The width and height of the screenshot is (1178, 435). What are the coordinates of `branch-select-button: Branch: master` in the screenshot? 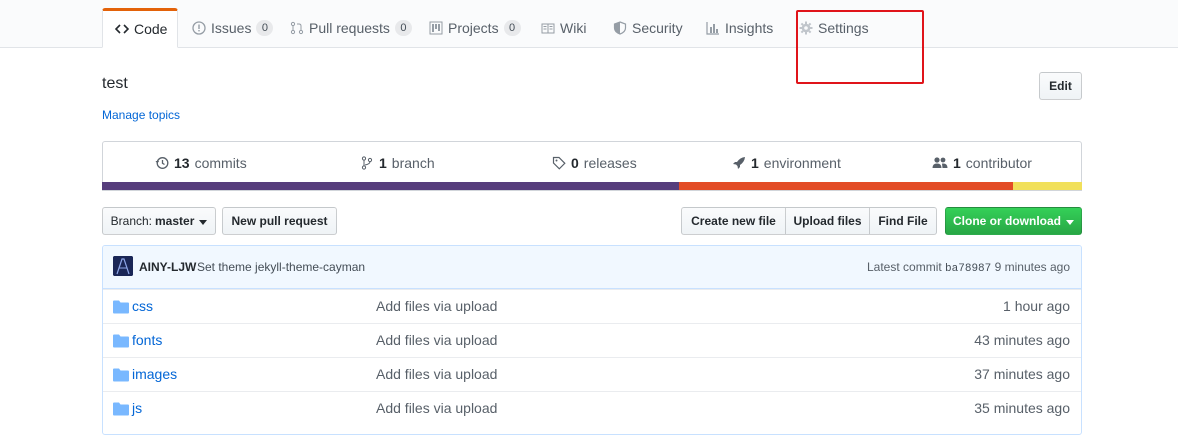 It's located at (159, 221).